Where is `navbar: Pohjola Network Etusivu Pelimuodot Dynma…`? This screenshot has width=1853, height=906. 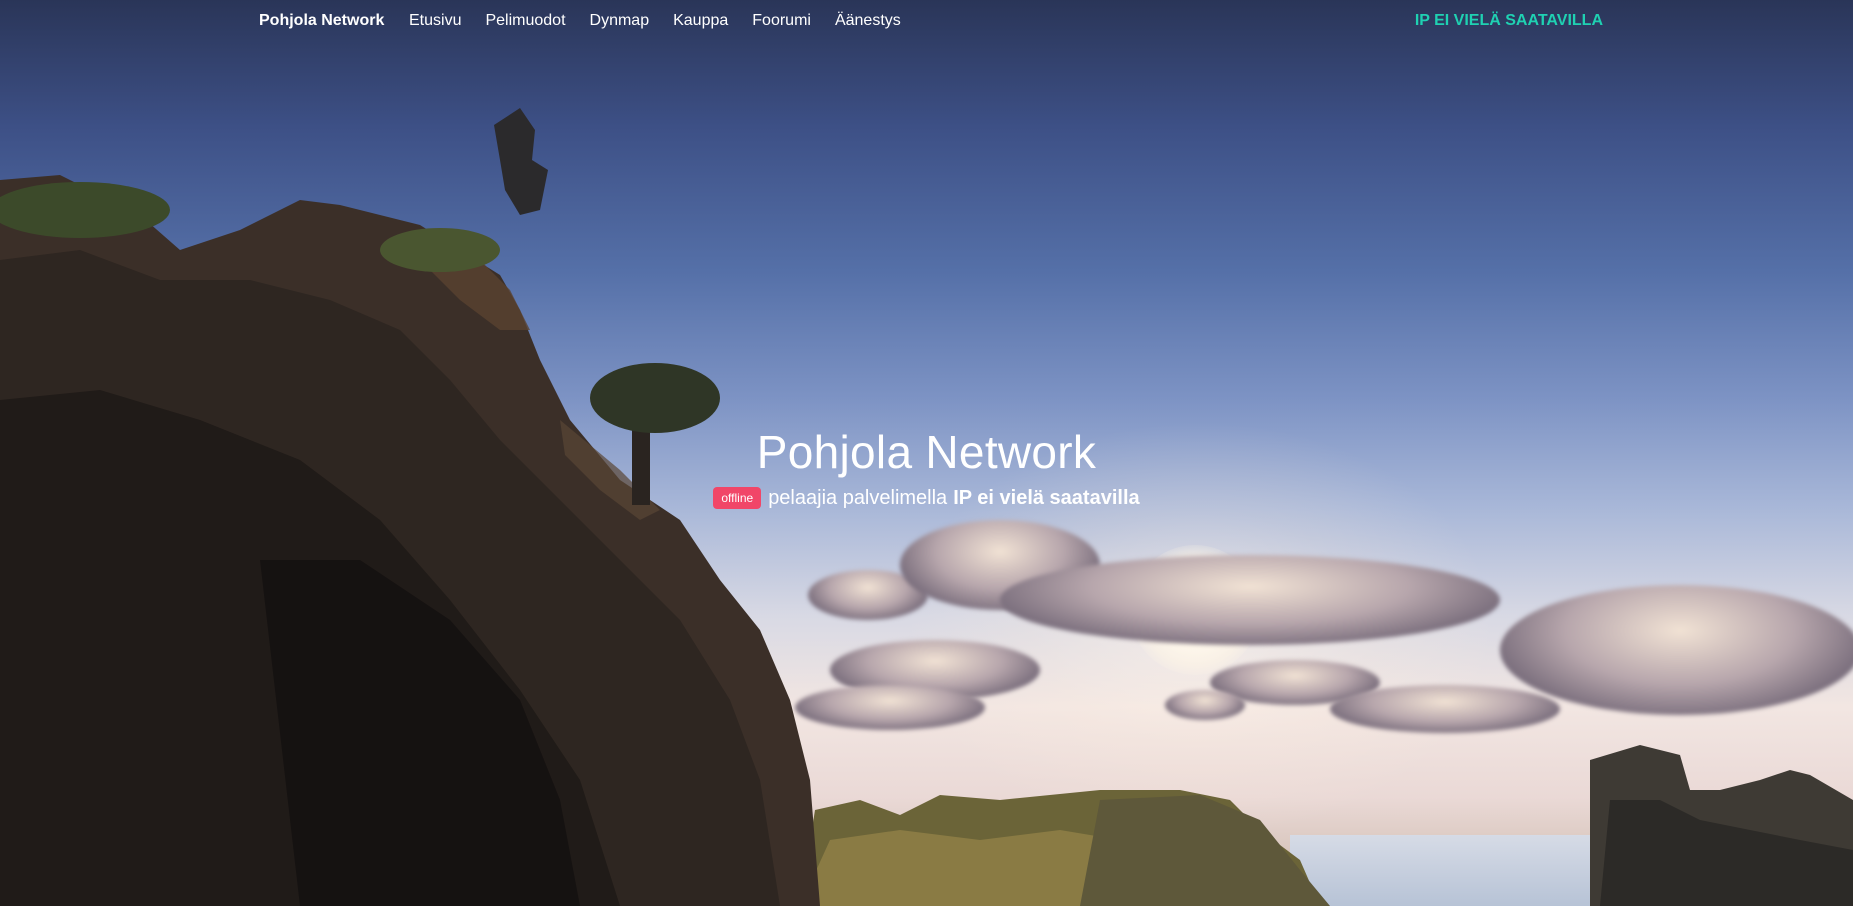
navbar: Pohjola Network Etusivu Pelimuodot Dynma… is located at coordinates (926, 22).